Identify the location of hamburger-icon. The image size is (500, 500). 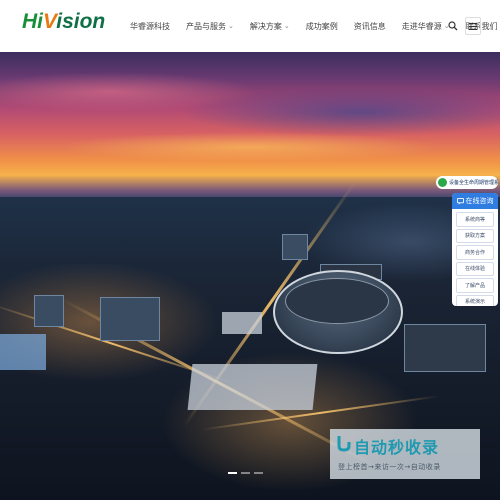
(473, 26).